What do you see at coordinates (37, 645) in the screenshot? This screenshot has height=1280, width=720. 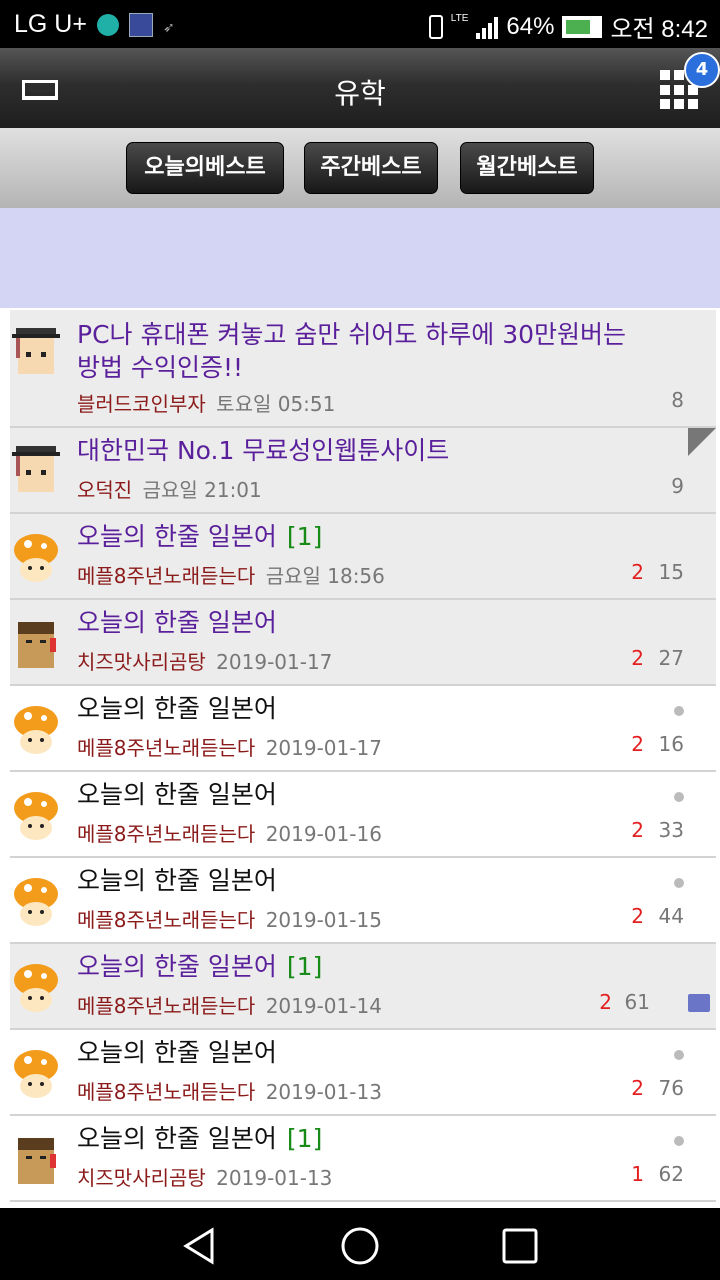 I see `warrior-avatar-icon` at bounding box center [37, 645].